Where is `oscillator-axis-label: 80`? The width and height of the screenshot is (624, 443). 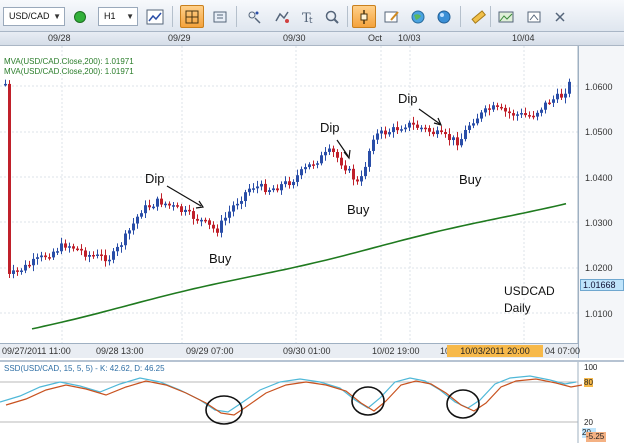
oscillator-axis-label: 80 is located at coordinates (588, 382).